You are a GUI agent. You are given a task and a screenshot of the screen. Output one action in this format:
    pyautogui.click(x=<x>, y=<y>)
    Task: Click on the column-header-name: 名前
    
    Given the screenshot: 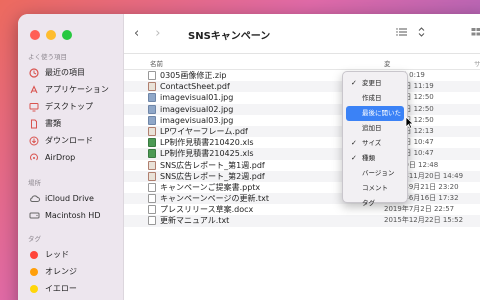 What is the action you would take?
    pyautogui.click(x=156, y=63)
    